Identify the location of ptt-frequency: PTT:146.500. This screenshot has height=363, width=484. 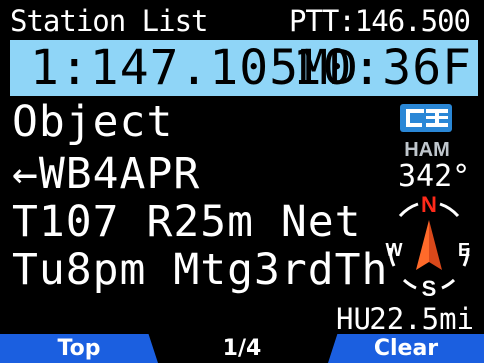
(379, 21).